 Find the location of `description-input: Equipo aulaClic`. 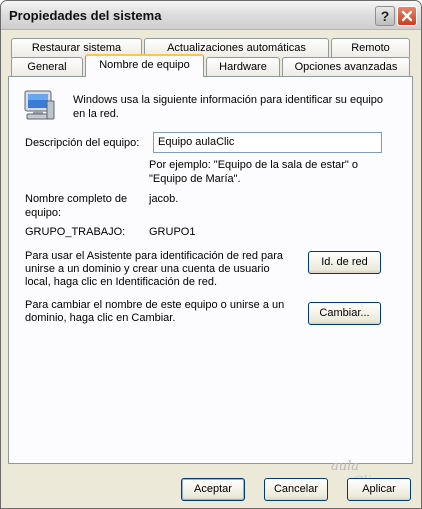

description-input: Equipo aulaClic is located at coordinates (267, 142).